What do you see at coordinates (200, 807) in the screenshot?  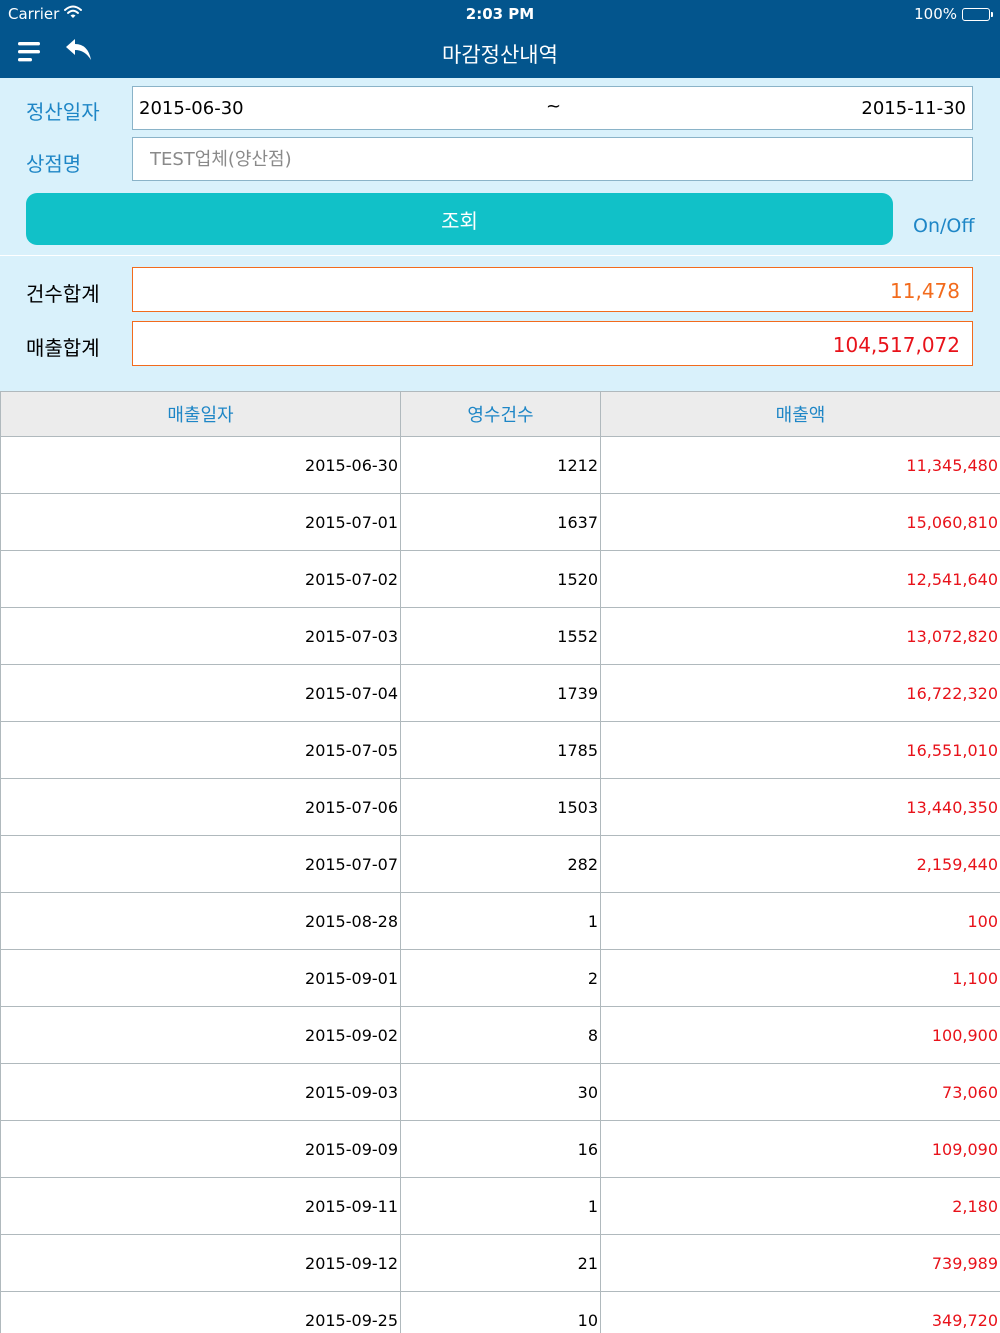 I see `sales-date-cell: 2015-07-06` at bounding box center [200, 807].